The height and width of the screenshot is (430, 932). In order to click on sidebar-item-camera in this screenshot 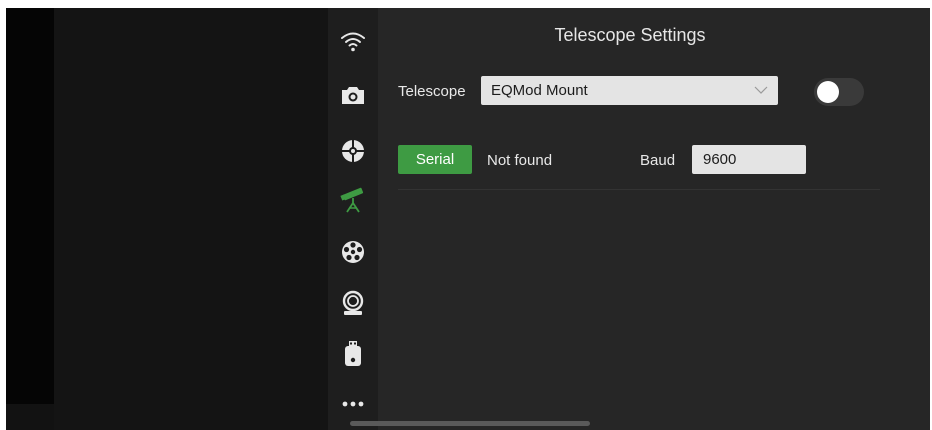, I will do `click(353, 95)`.